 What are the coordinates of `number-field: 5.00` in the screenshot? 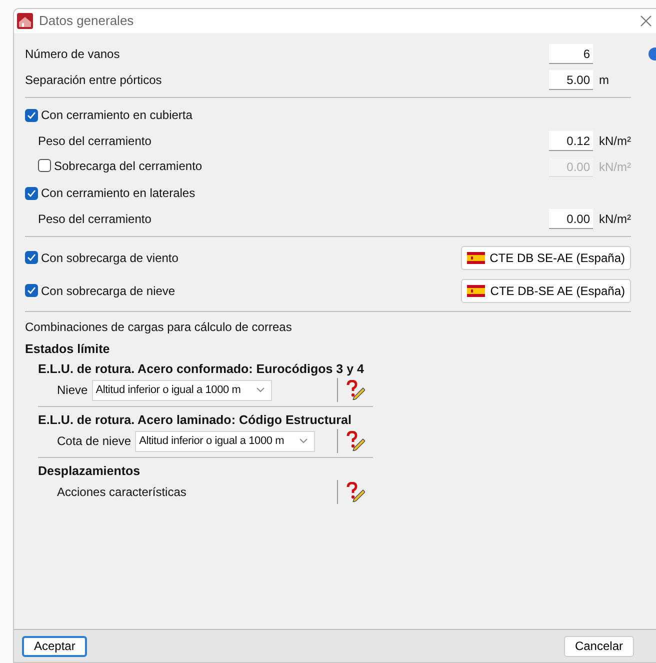 It's located at (571, 80).